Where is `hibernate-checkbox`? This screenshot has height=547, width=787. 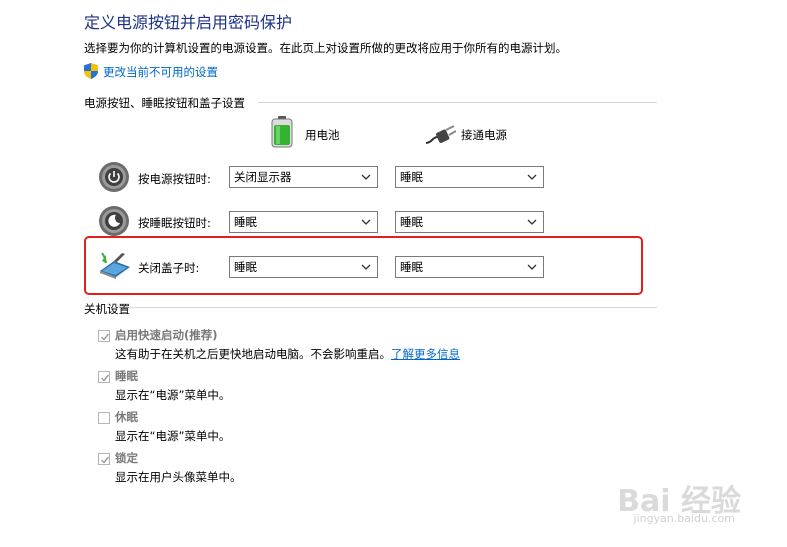
hibernate-checkbox is located at coordinates (104, 418).